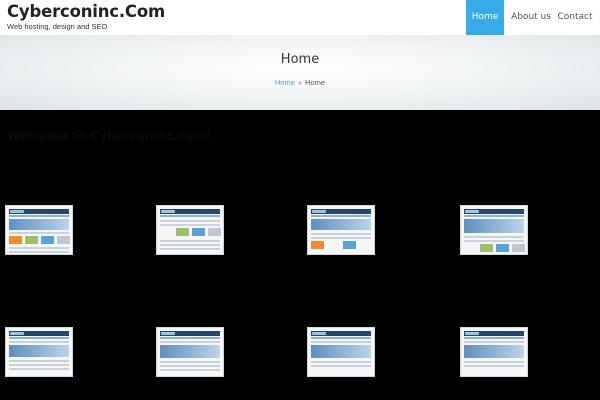 The image size is (600, 400). I want to click on page-title: Home, so click(300, 59).